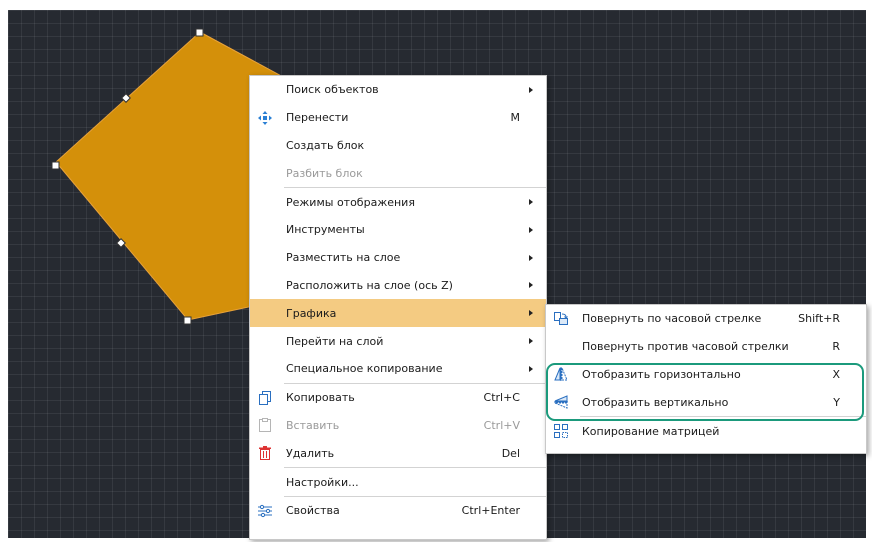 The image size is (872, 542). Describe the element at coordinates (332, 90) in the screenshot. I see `menu-item-label: Поиск объектов` at that location.